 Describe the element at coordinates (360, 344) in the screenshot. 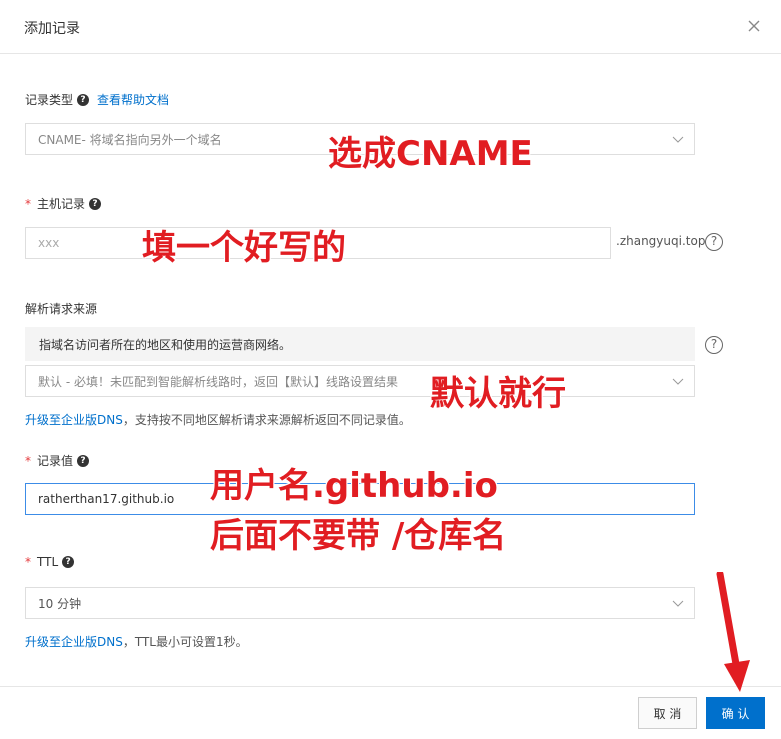

I see `resolve-source-info: 指域名访问者所在的地区和使用的运营商网络。` at that location.